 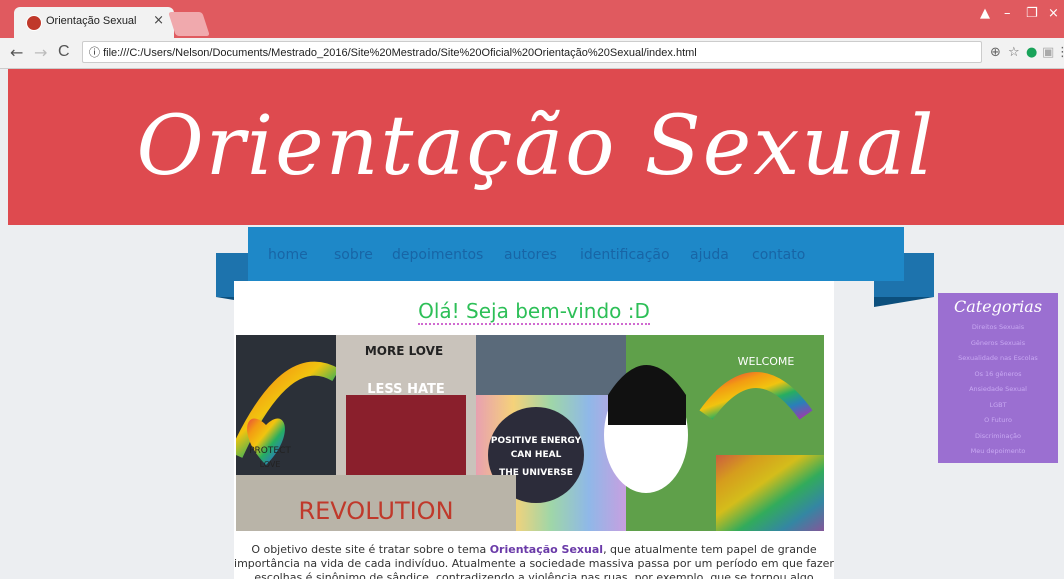 I want to click on collage-text-love: LOVE, so click(x=270, y=464).